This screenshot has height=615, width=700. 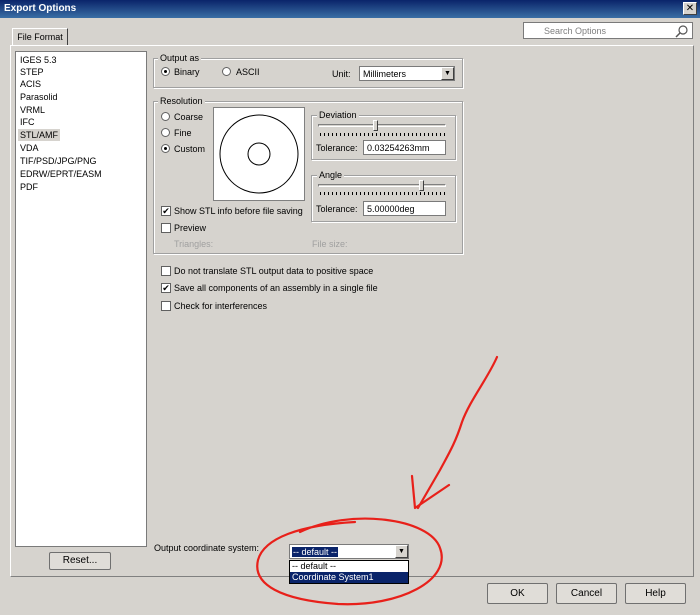 I want to click on window-title: Export Options, so click(x=40, y=8).